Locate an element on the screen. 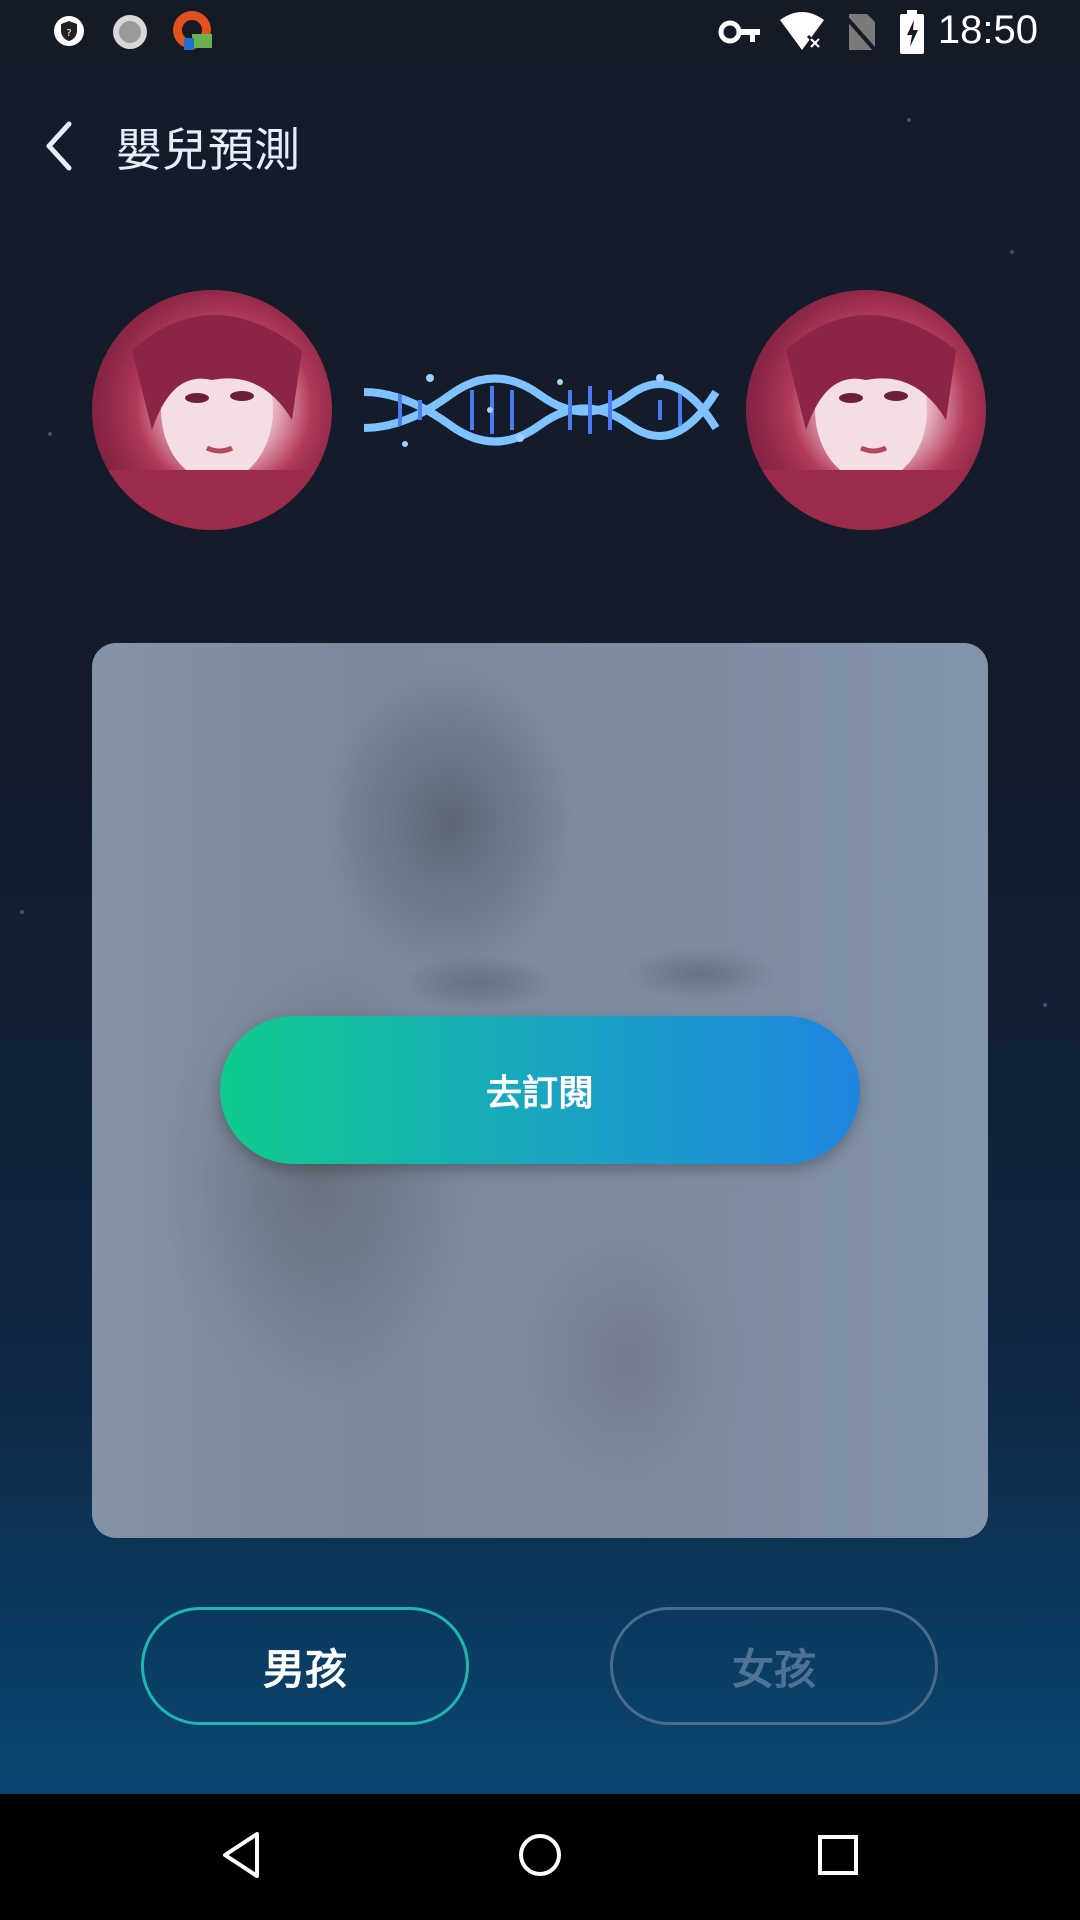 The width and height of the screenshot is (1080, 1920). status-bar: ? 18:50 is located at coordinates (540, 32).